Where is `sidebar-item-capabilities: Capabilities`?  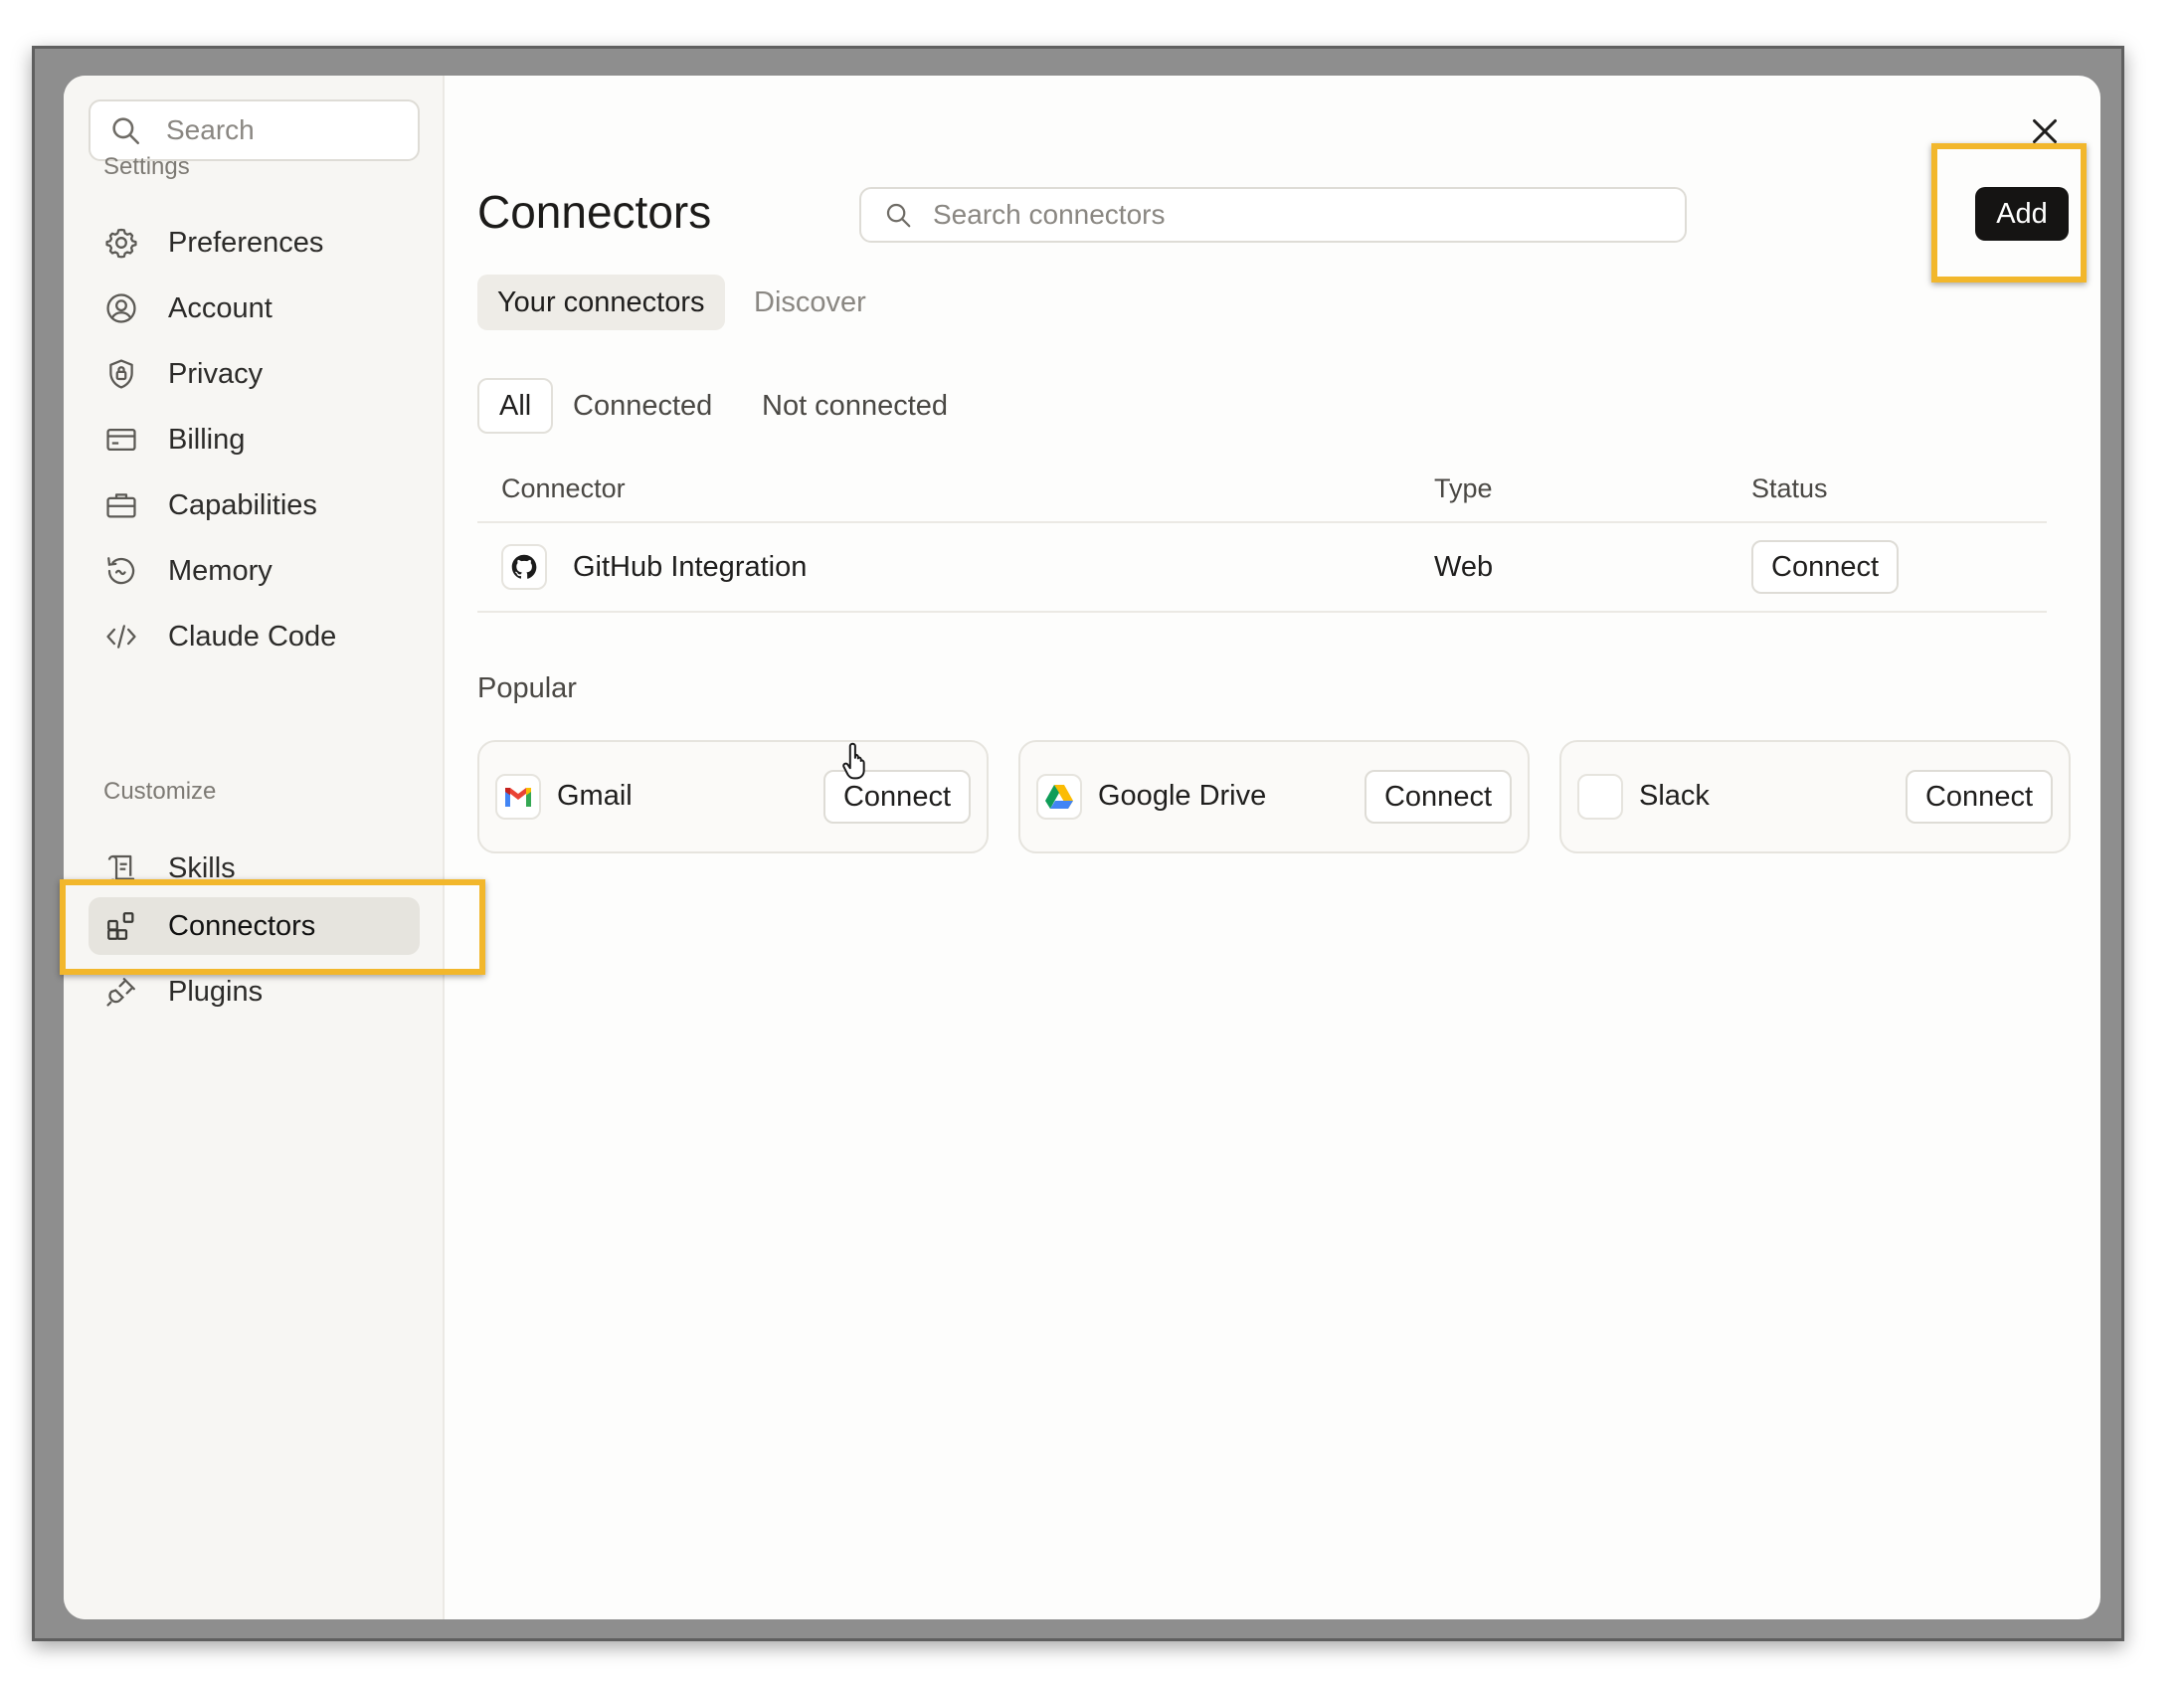
sidebar-item-capabilities: Capabilities is located at coordinates (254, 505).